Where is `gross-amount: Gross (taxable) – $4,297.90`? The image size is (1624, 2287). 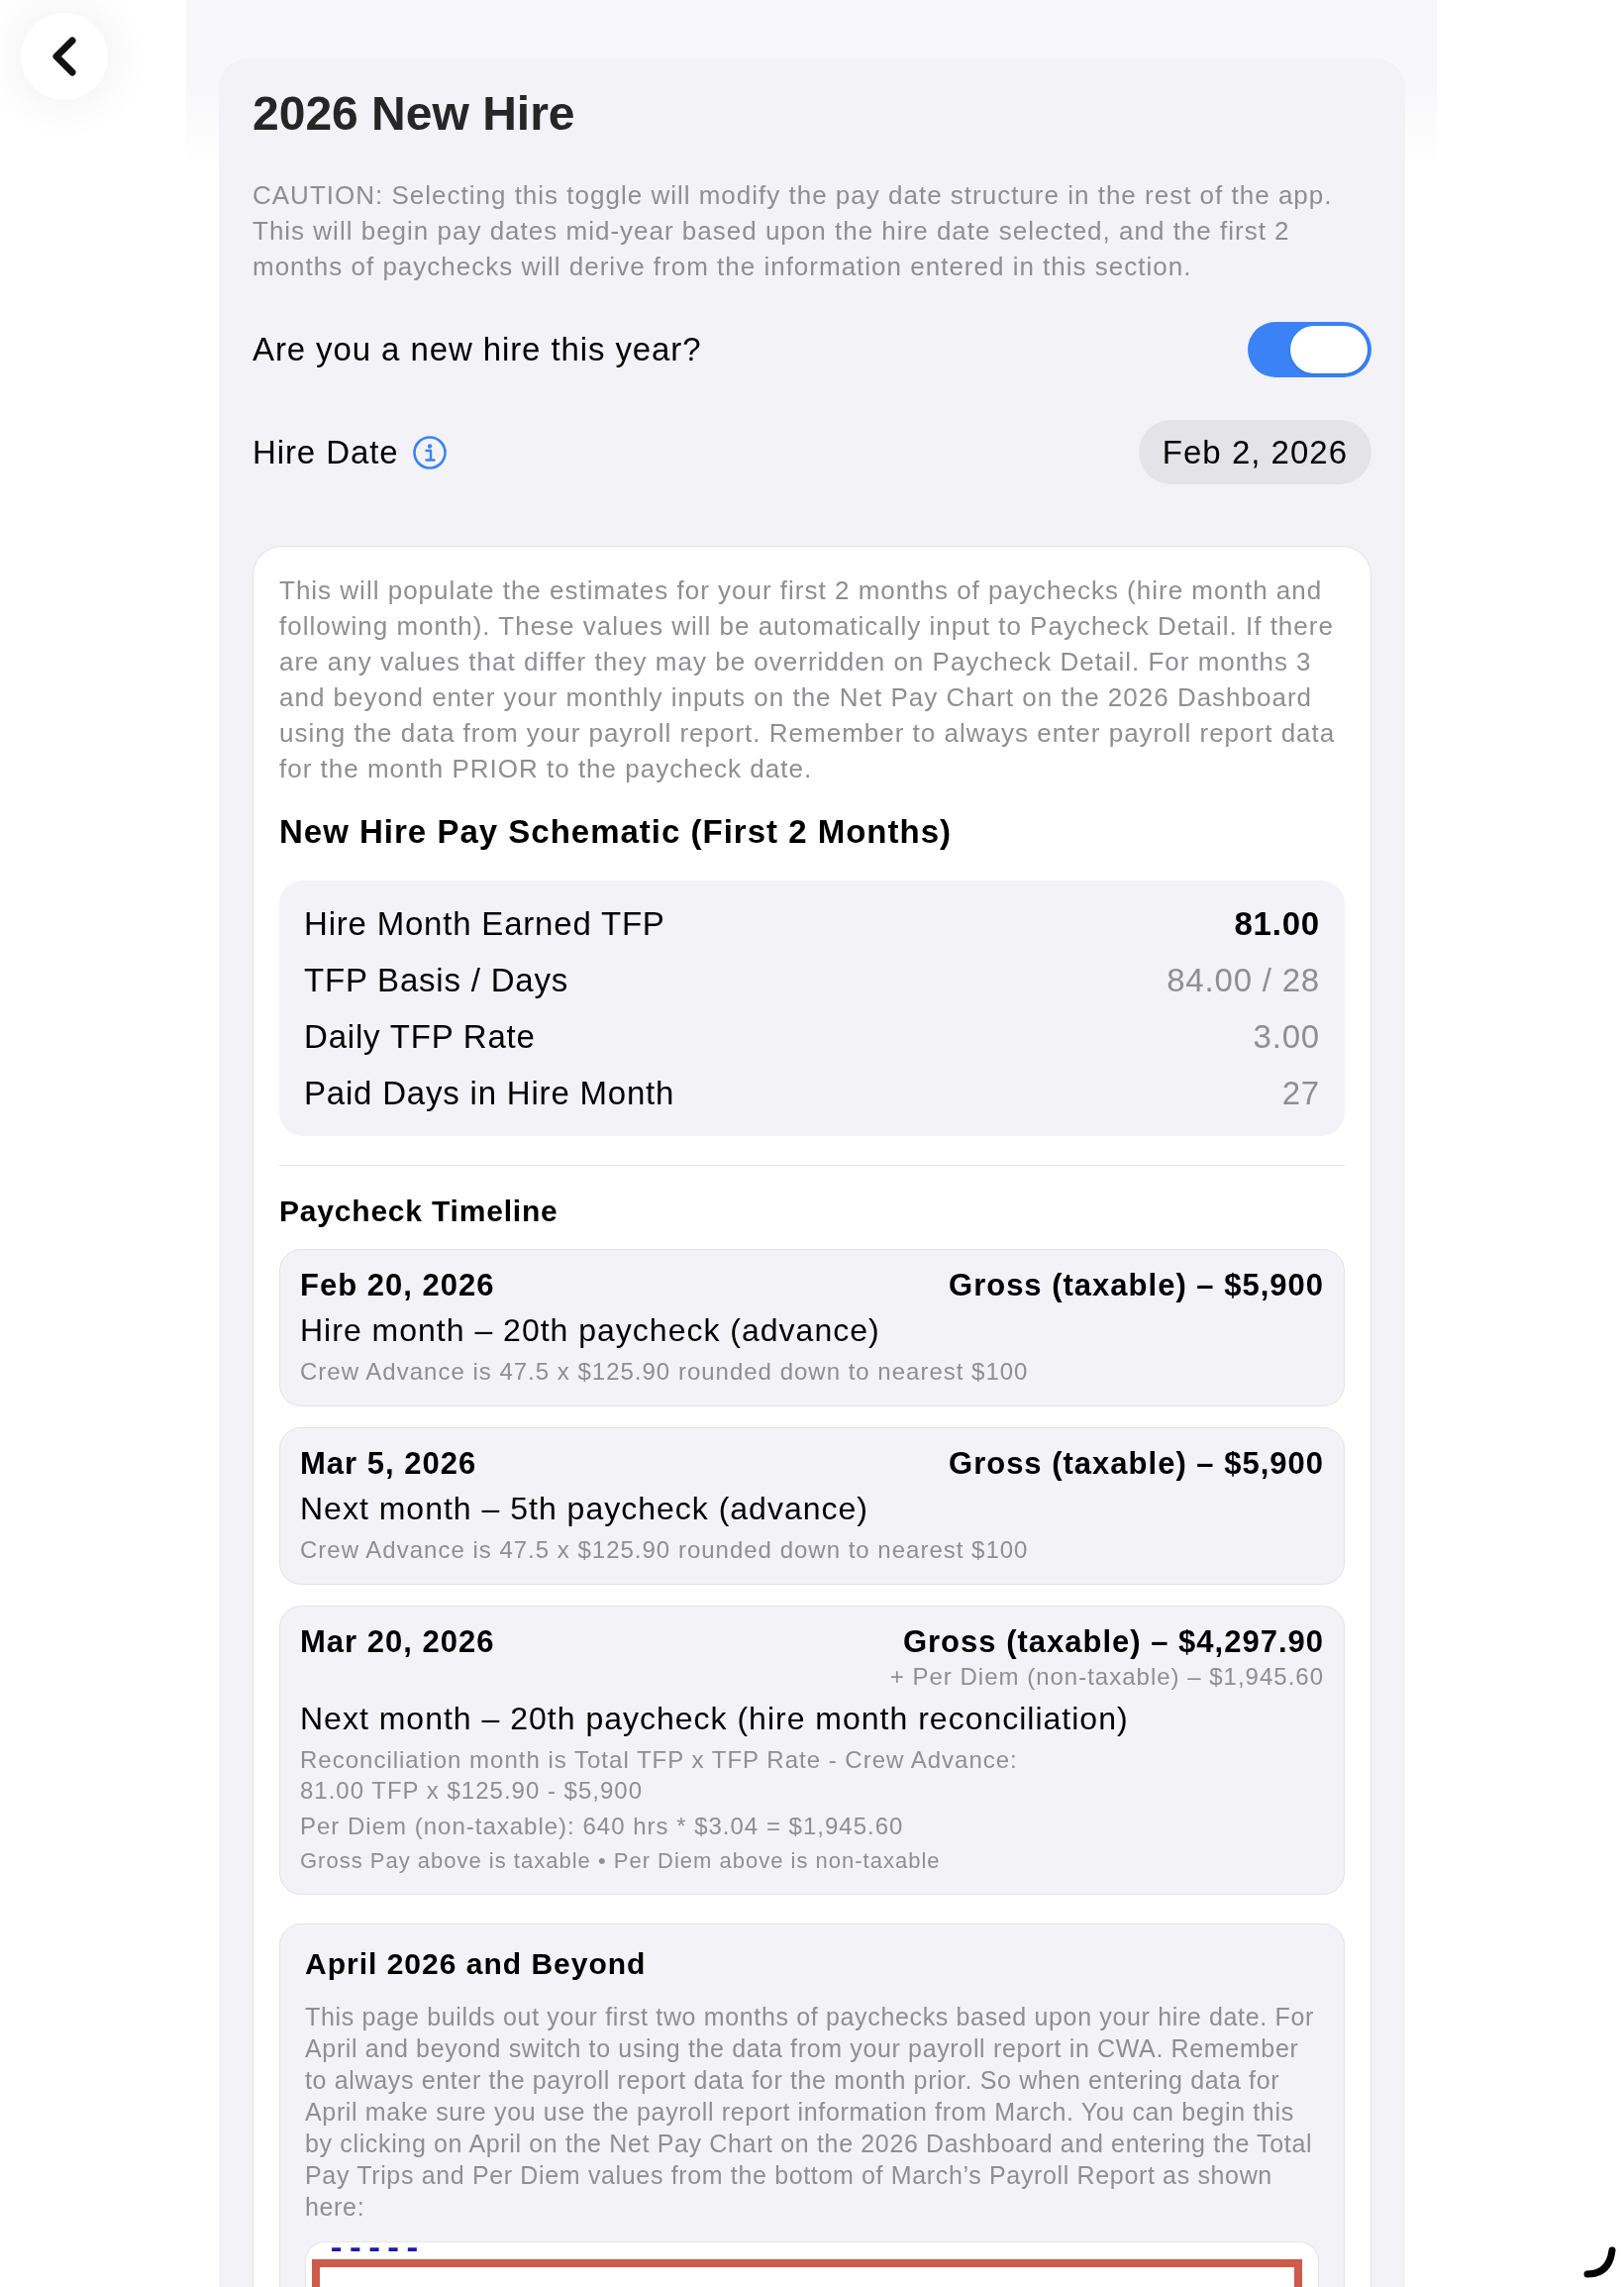 gross-amount: Gross (taxable) – $4,297.90 is located at coordinates (1113, 1642).